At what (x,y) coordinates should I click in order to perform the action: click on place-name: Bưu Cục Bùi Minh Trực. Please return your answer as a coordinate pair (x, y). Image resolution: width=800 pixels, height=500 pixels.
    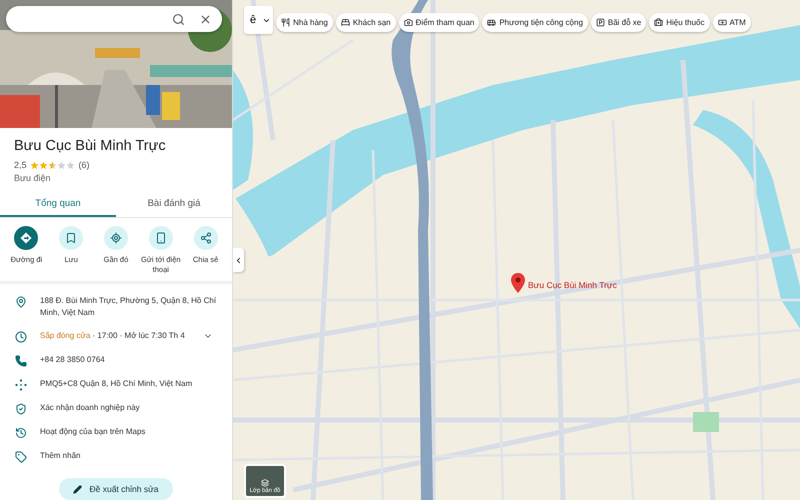
    Looking at the image, I should click on (90, 146).